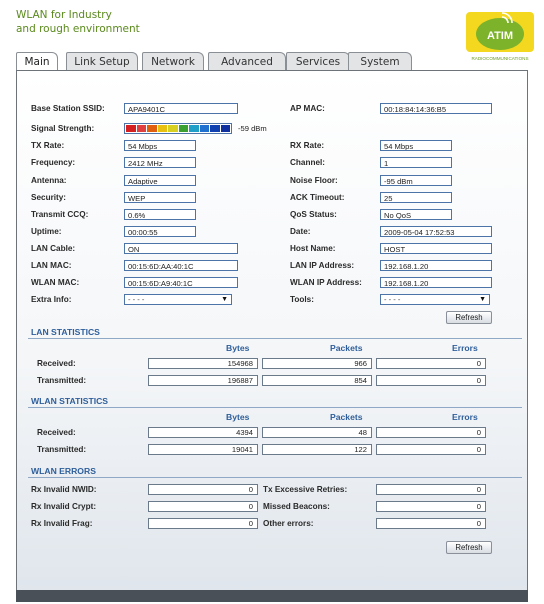  What do you see at coordinates (160, 214) in the screenshot?
I see `ccq-value: 0.6%` at bounding box center [160, 214].